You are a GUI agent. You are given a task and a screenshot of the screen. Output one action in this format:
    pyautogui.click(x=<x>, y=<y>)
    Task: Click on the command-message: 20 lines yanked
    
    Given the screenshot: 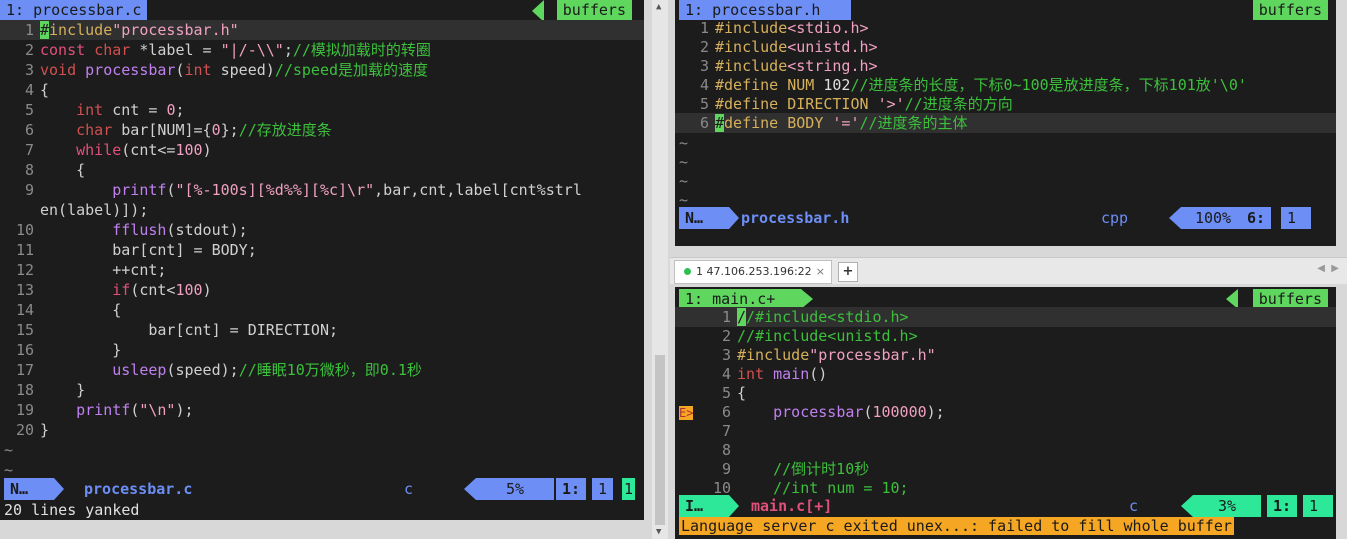 What is the action you would take?
    pyautogui.click(x=72, y=510)
    